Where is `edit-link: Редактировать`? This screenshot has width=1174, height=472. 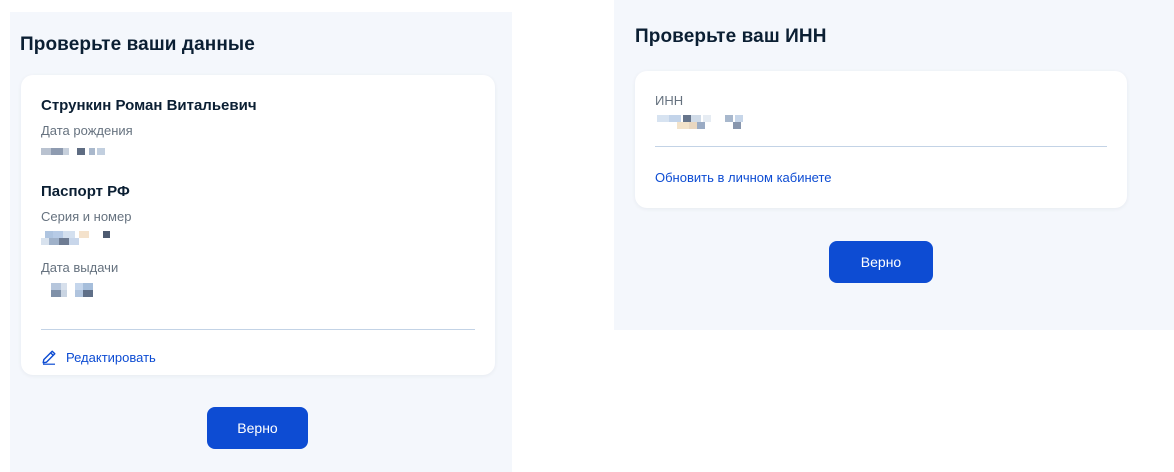
edit-link: Редактировать is located at coordinates (98, 357).